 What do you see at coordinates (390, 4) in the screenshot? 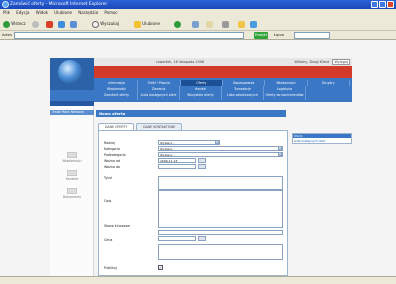
I see `close-icon` at bounding box center [390, 4].